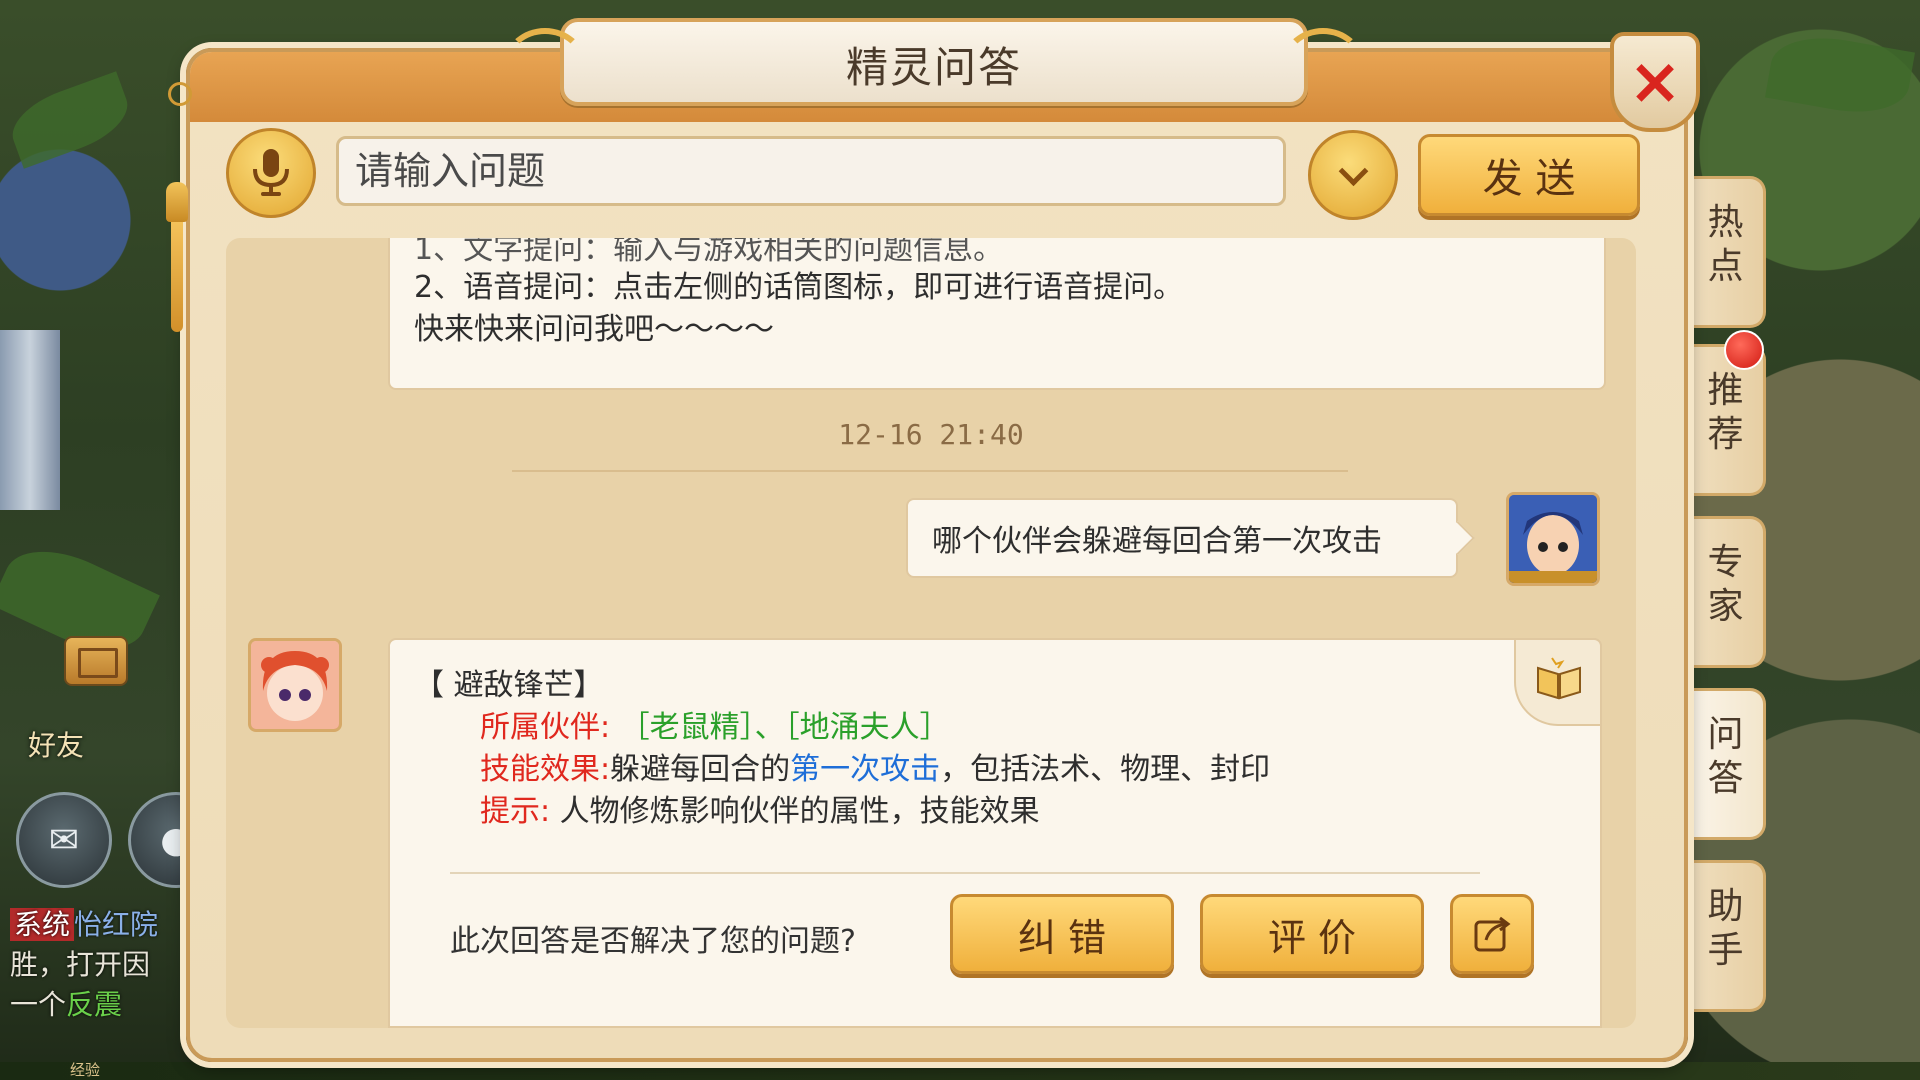 This screenshot has width=1920, height=1080. What do you see at coordinates (811, 171) in the screenshot?
I see `question-input` at bounding box center [811, 171].